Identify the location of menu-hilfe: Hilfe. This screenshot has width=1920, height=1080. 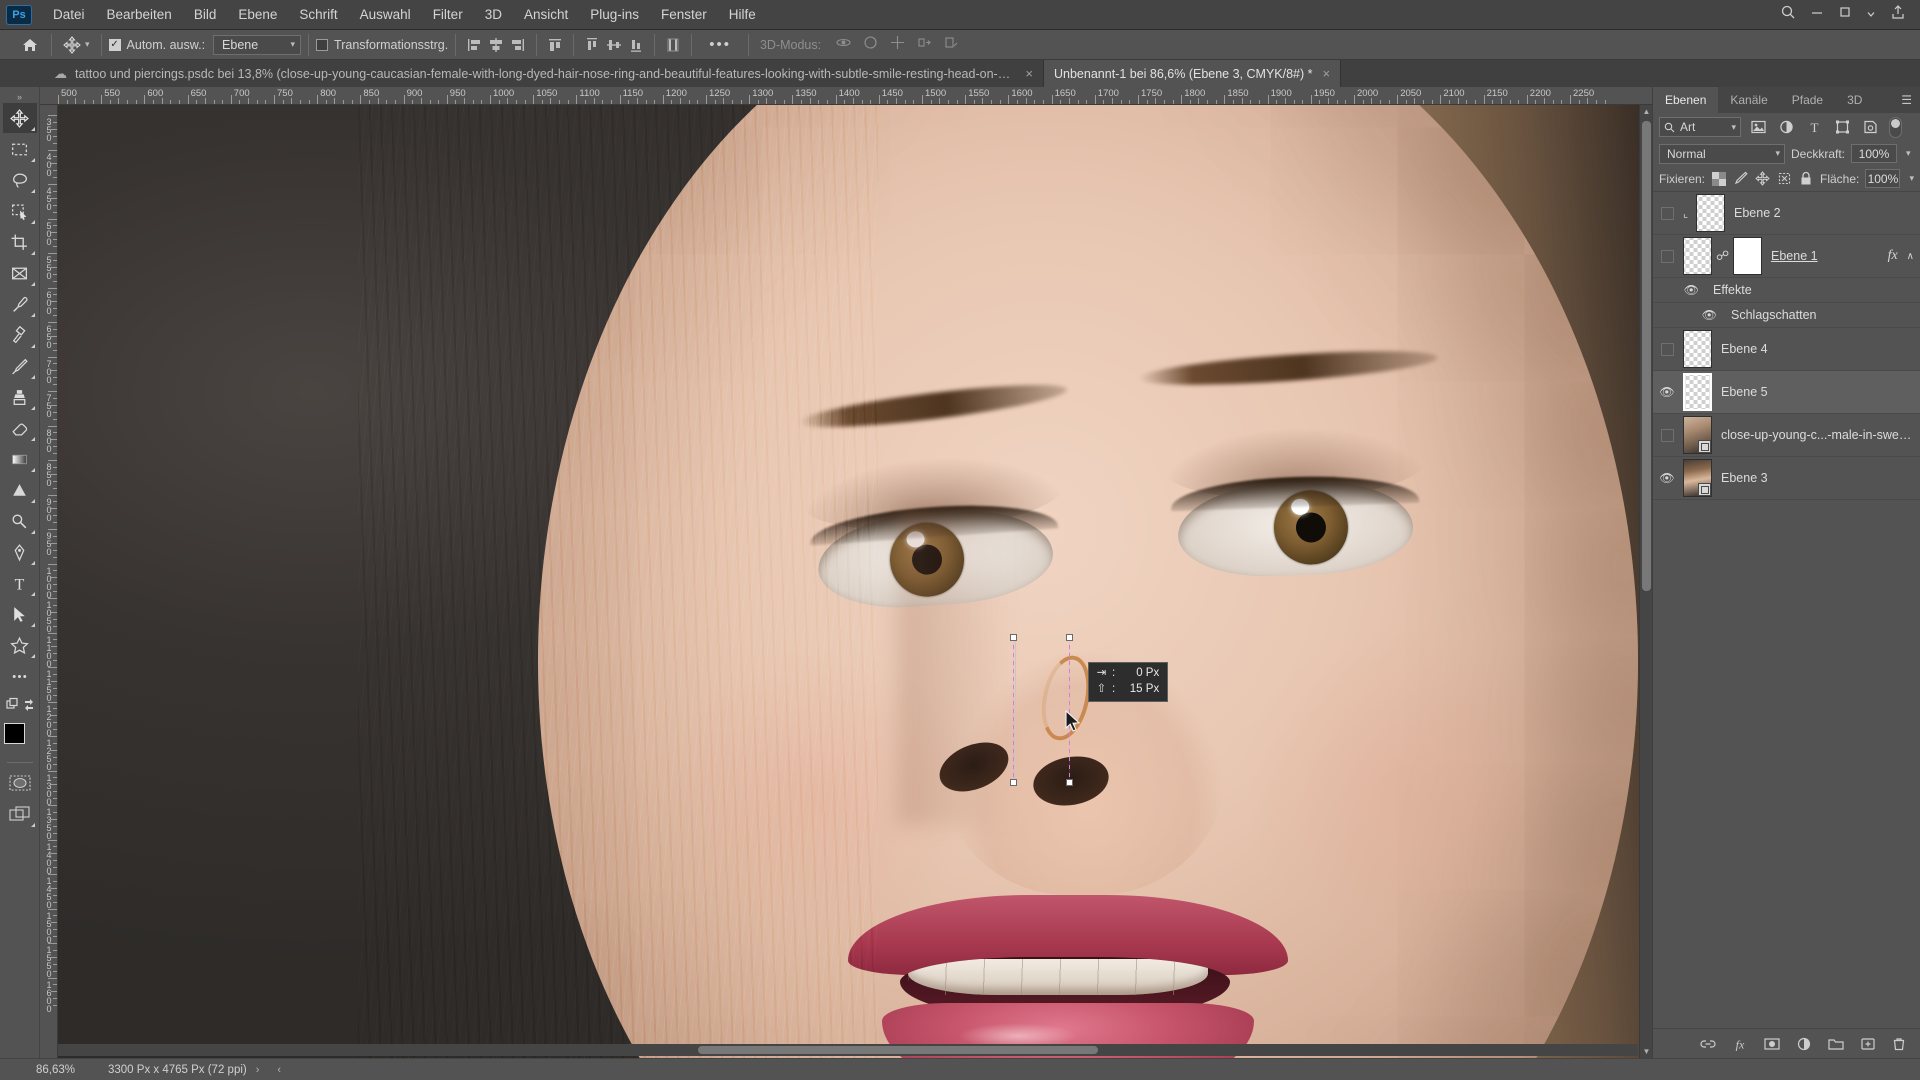
(742, 14).